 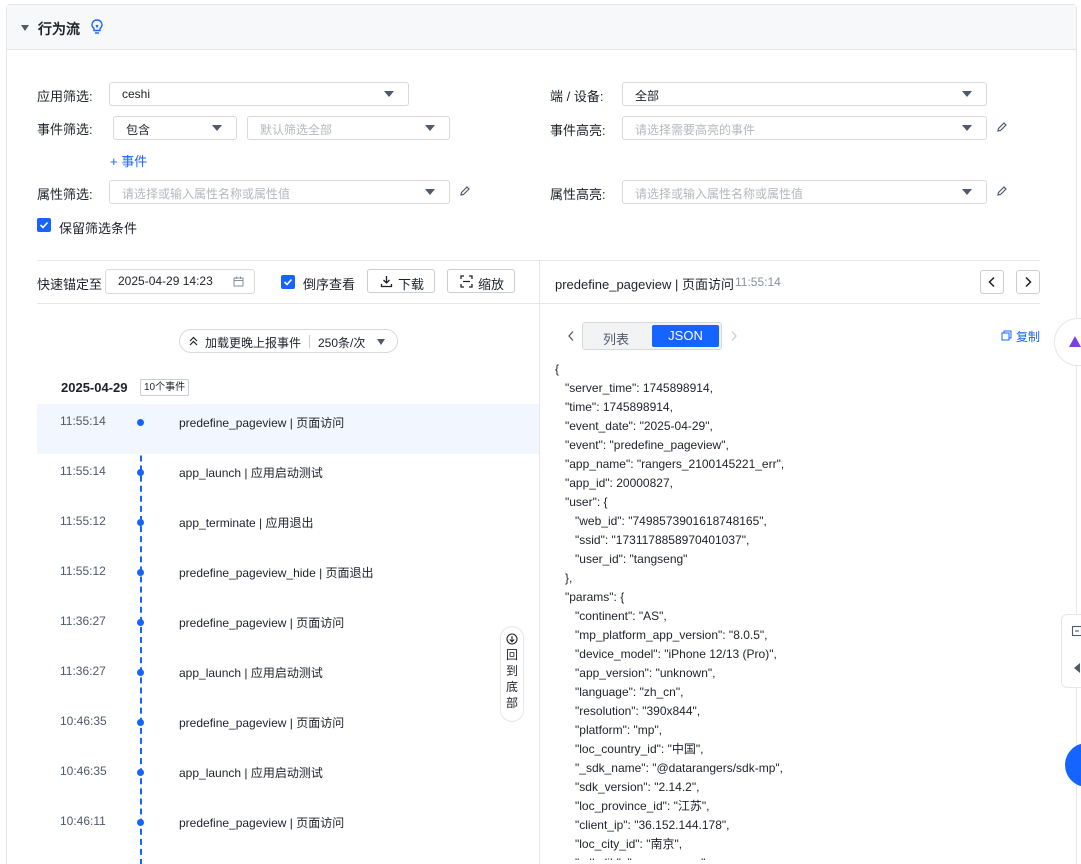 I want to click on timeline-event-row: 10:46:11 predefine_pageview | 页面访问, so click(x=288, y=829).